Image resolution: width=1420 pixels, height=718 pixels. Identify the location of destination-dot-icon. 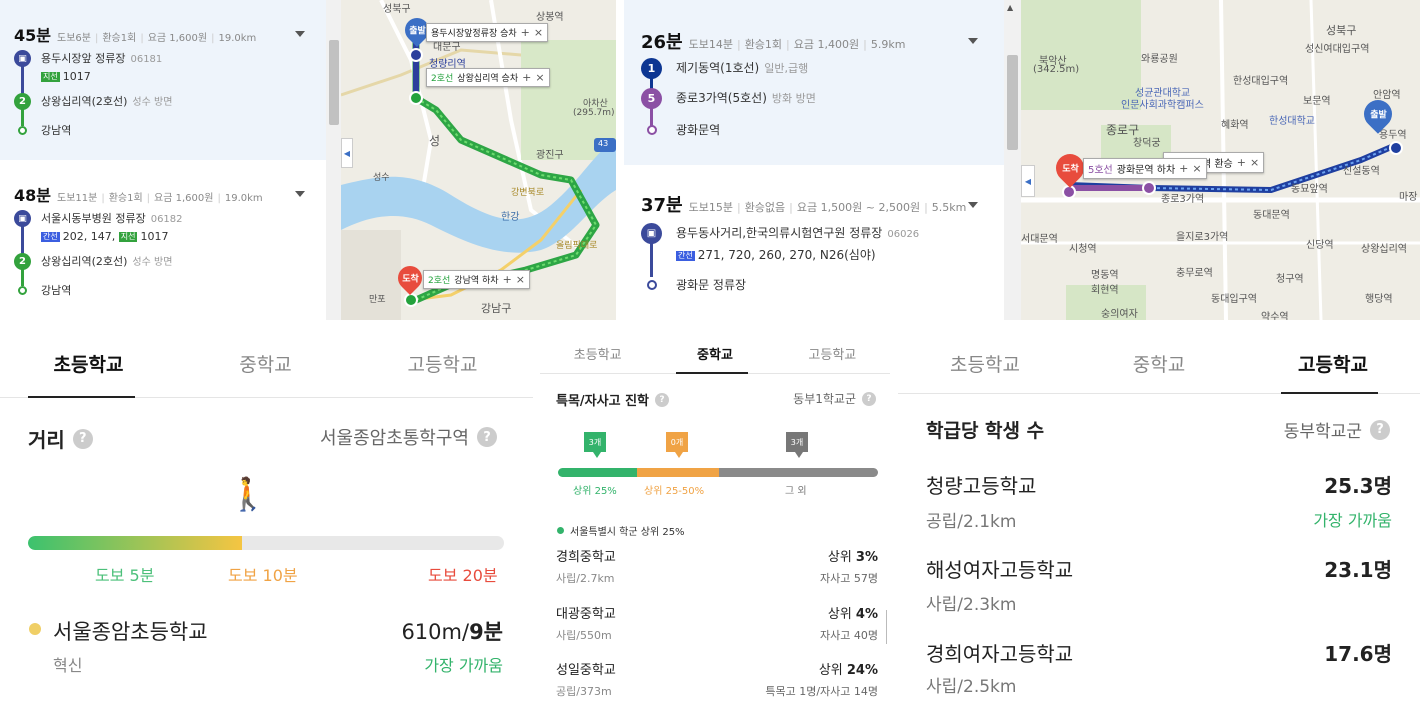
(652, 285).